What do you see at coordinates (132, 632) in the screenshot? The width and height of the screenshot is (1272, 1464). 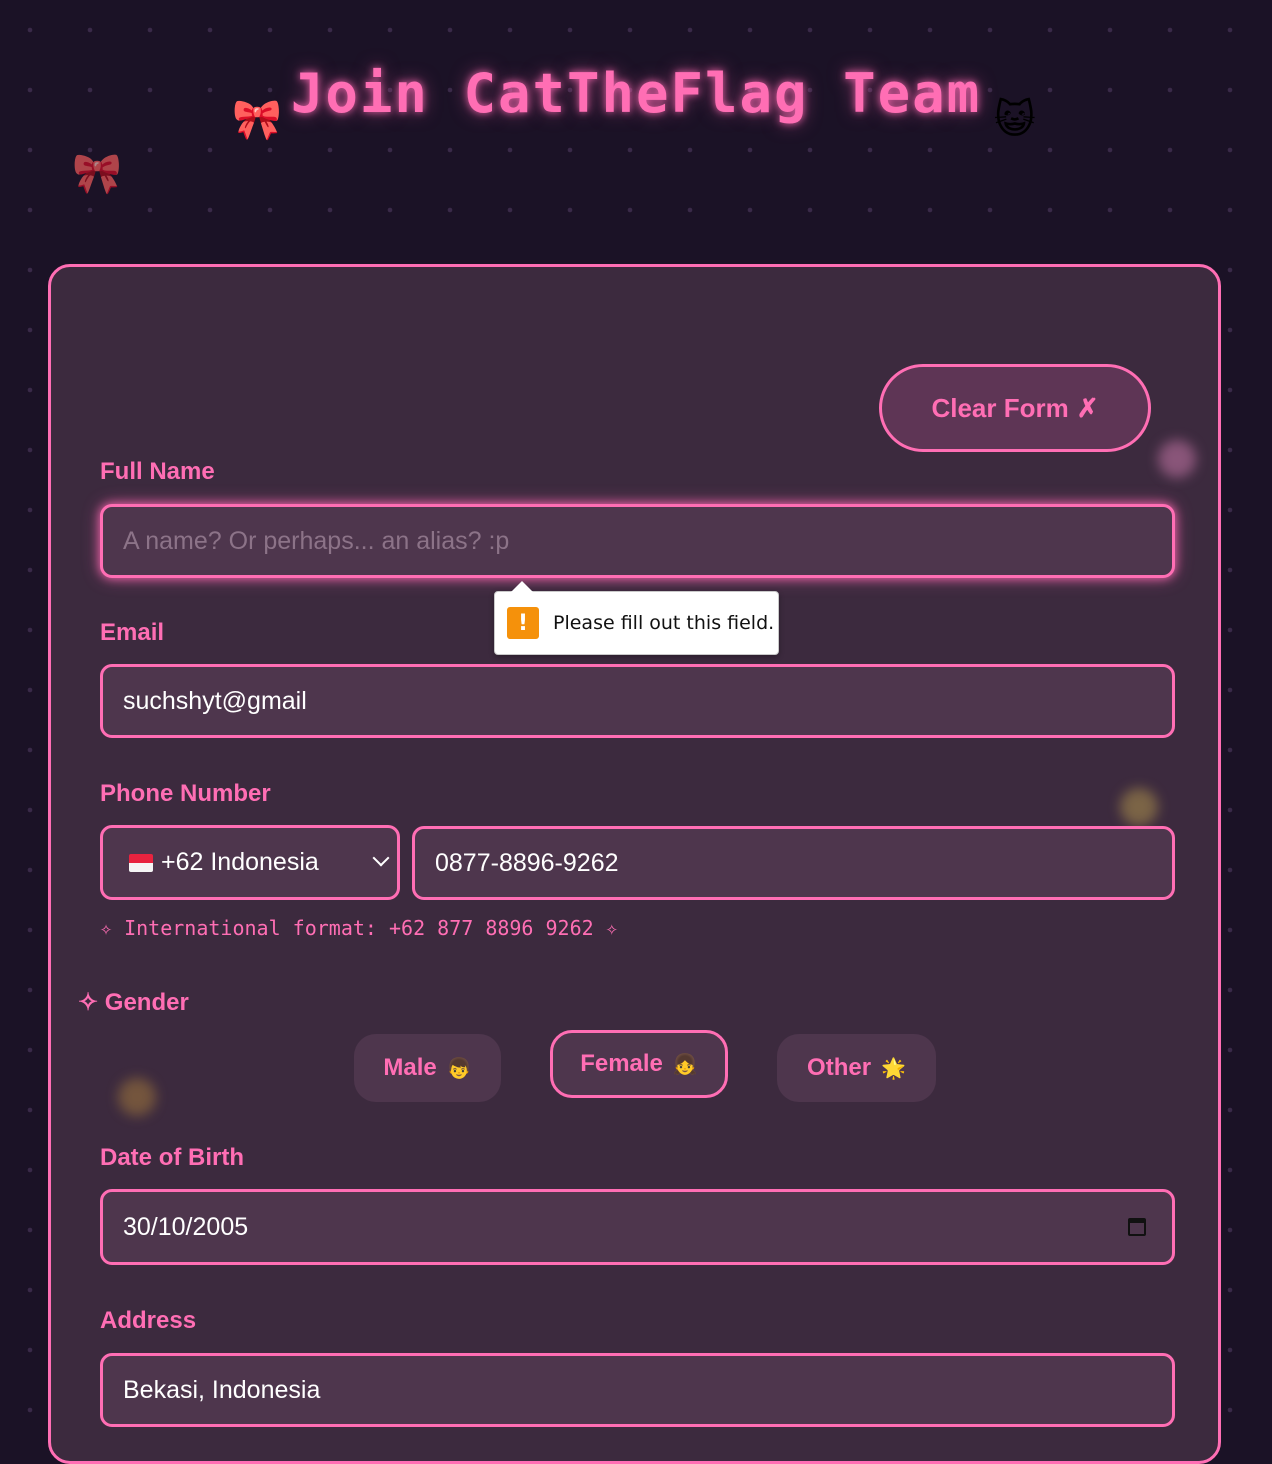 I see `email-label: Email` at bounding box center [132, 632].